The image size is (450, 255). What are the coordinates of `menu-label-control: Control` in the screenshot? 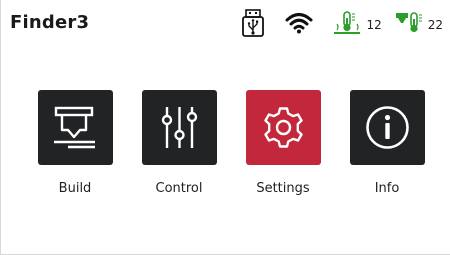 It's located at (179, 188).